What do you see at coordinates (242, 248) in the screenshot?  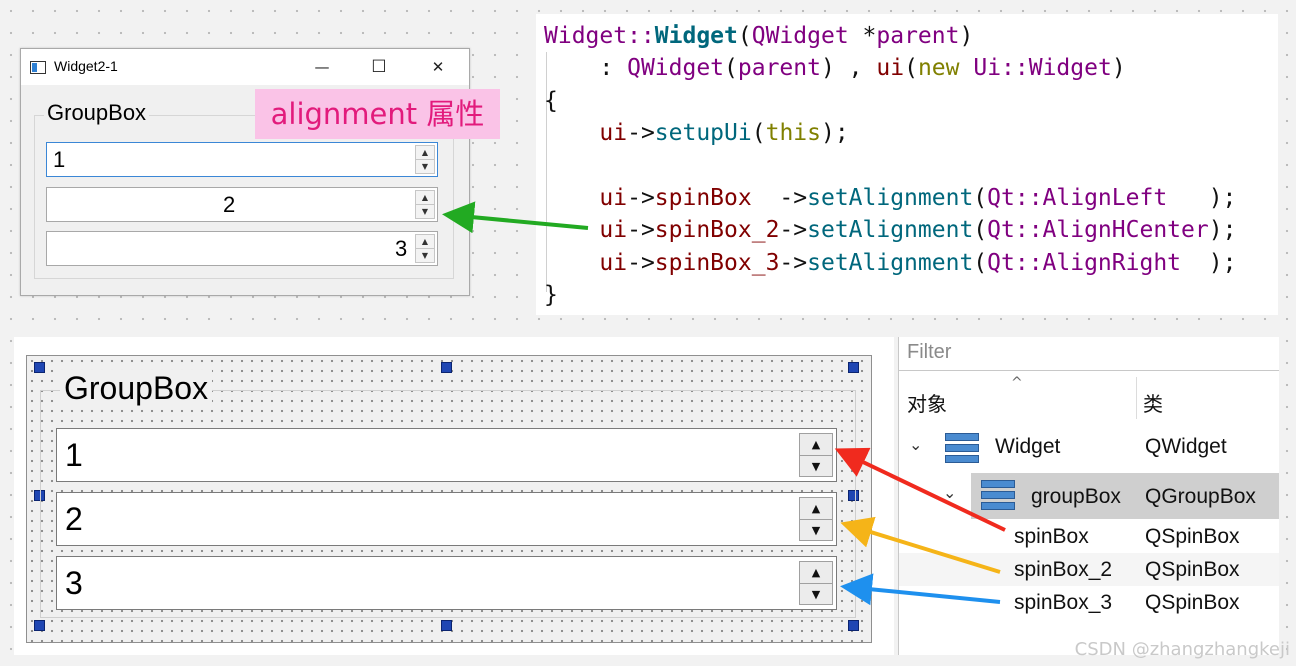 I see `spinbox-3: 3 ▲ ▼` at bounding box center [242, 248].